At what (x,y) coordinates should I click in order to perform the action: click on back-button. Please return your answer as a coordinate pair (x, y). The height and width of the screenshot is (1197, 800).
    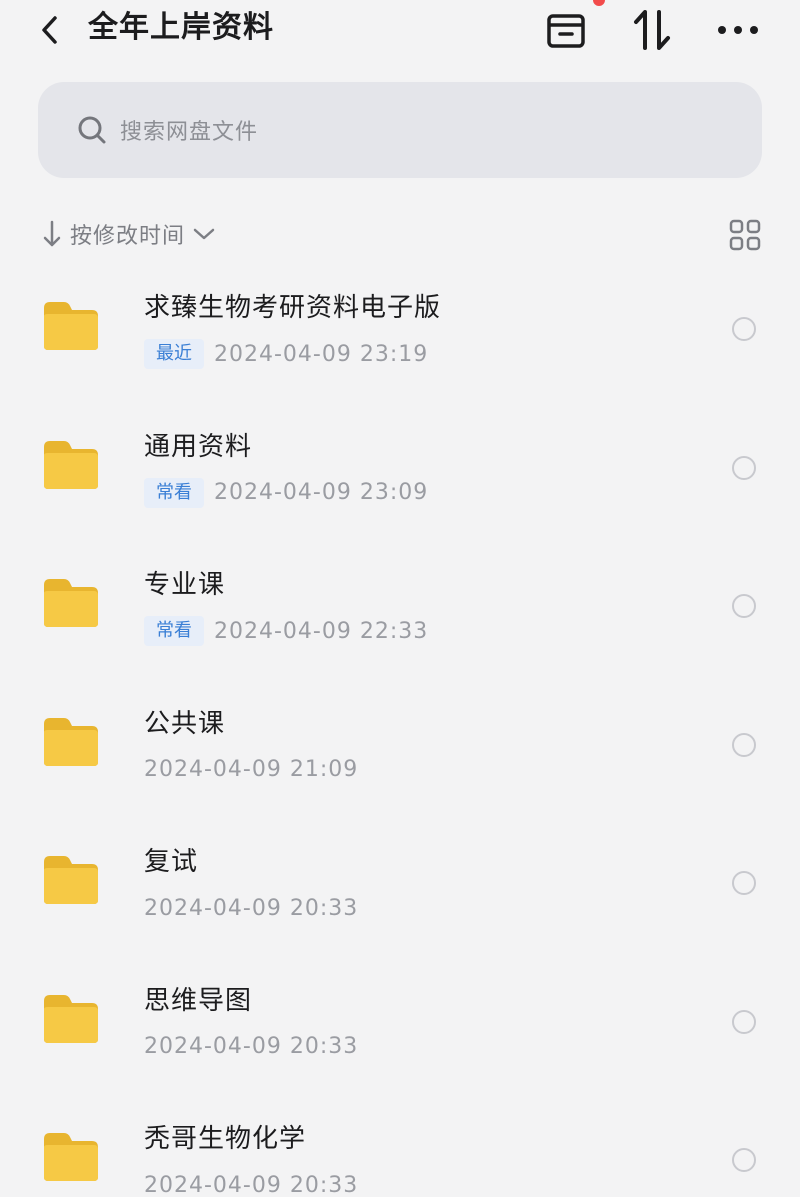
    Looking at the image, I should click on (50, 30).